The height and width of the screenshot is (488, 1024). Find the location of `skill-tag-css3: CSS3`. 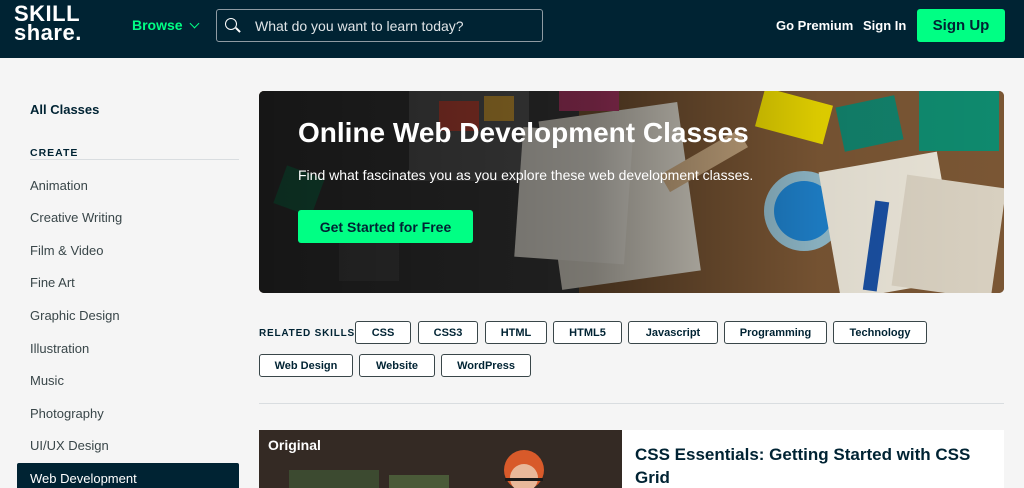

skill-tag-css3: CSS3 is located at coordinates (448, 332).